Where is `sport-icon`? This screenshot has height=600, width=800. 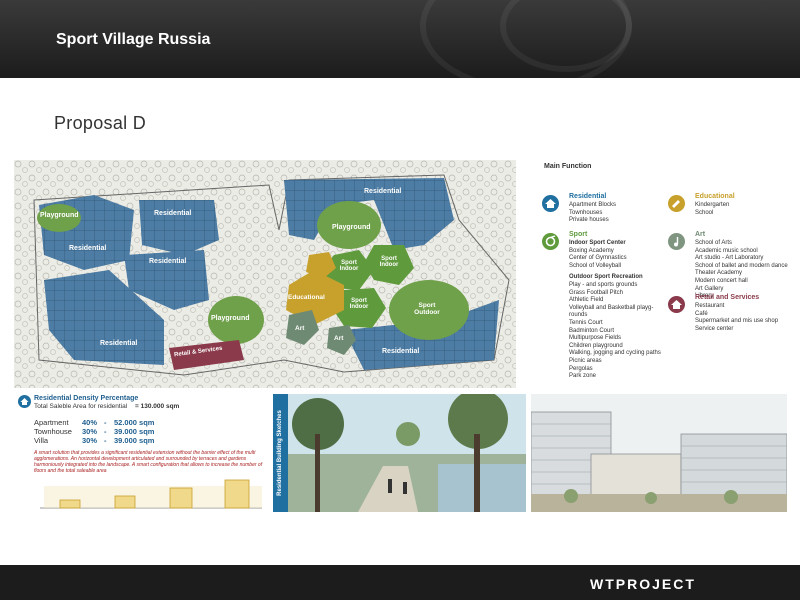
sport-icon is located at coordinates (550, 241).